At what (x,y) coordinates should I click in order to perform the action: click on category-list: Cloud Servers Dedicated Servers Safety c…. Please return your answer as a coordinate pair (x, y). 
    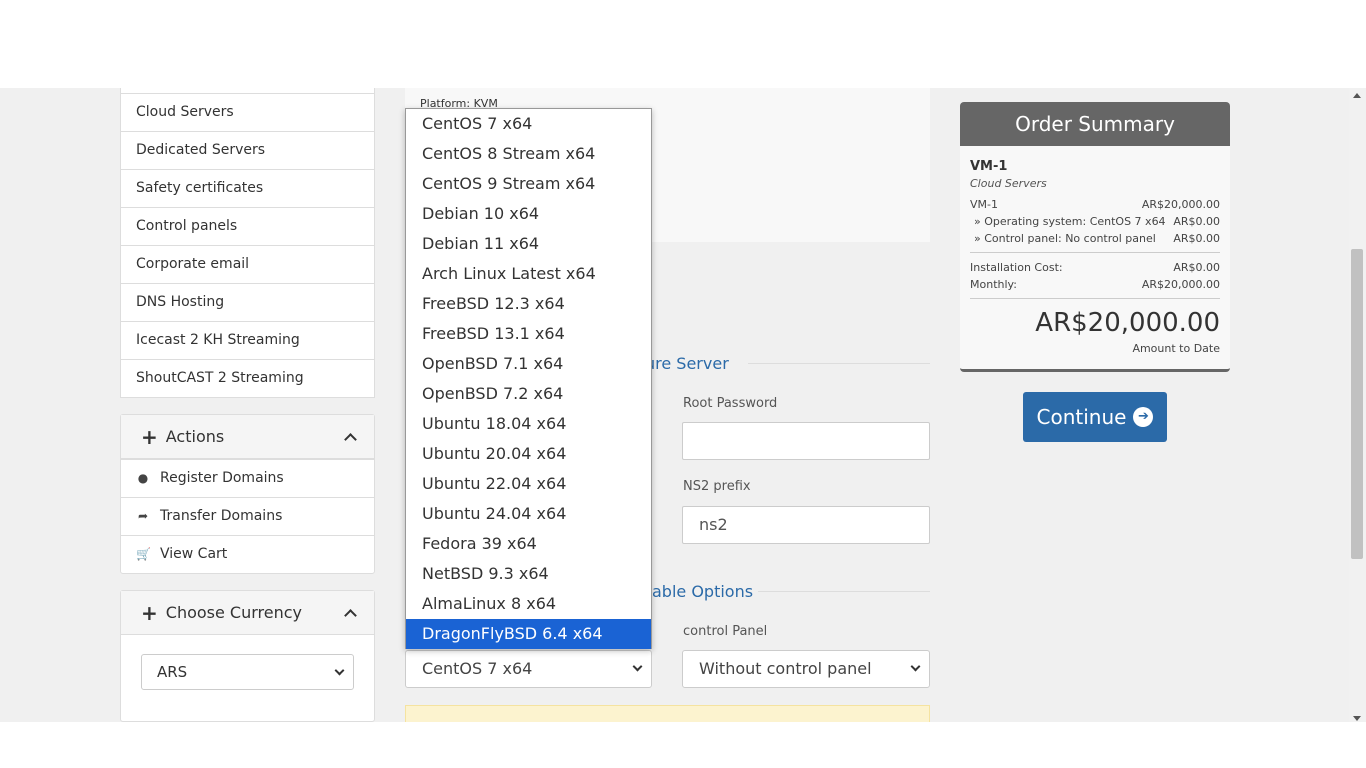
    Looking at the image, I should click on (247, 243).